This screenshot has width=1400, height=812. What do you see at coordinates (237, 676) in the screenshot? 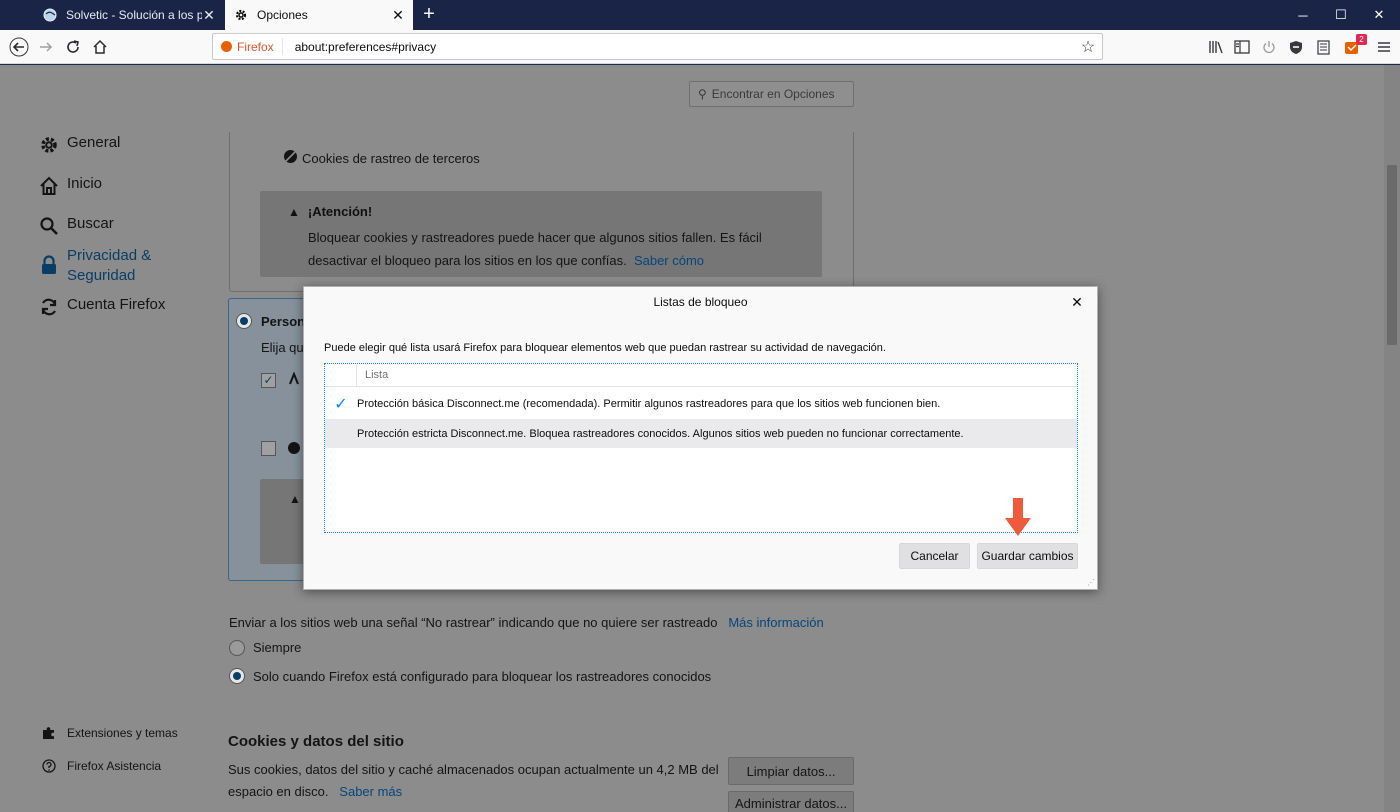
I see `dnt-when-blocking-radio` at bounding box center [237, 676].